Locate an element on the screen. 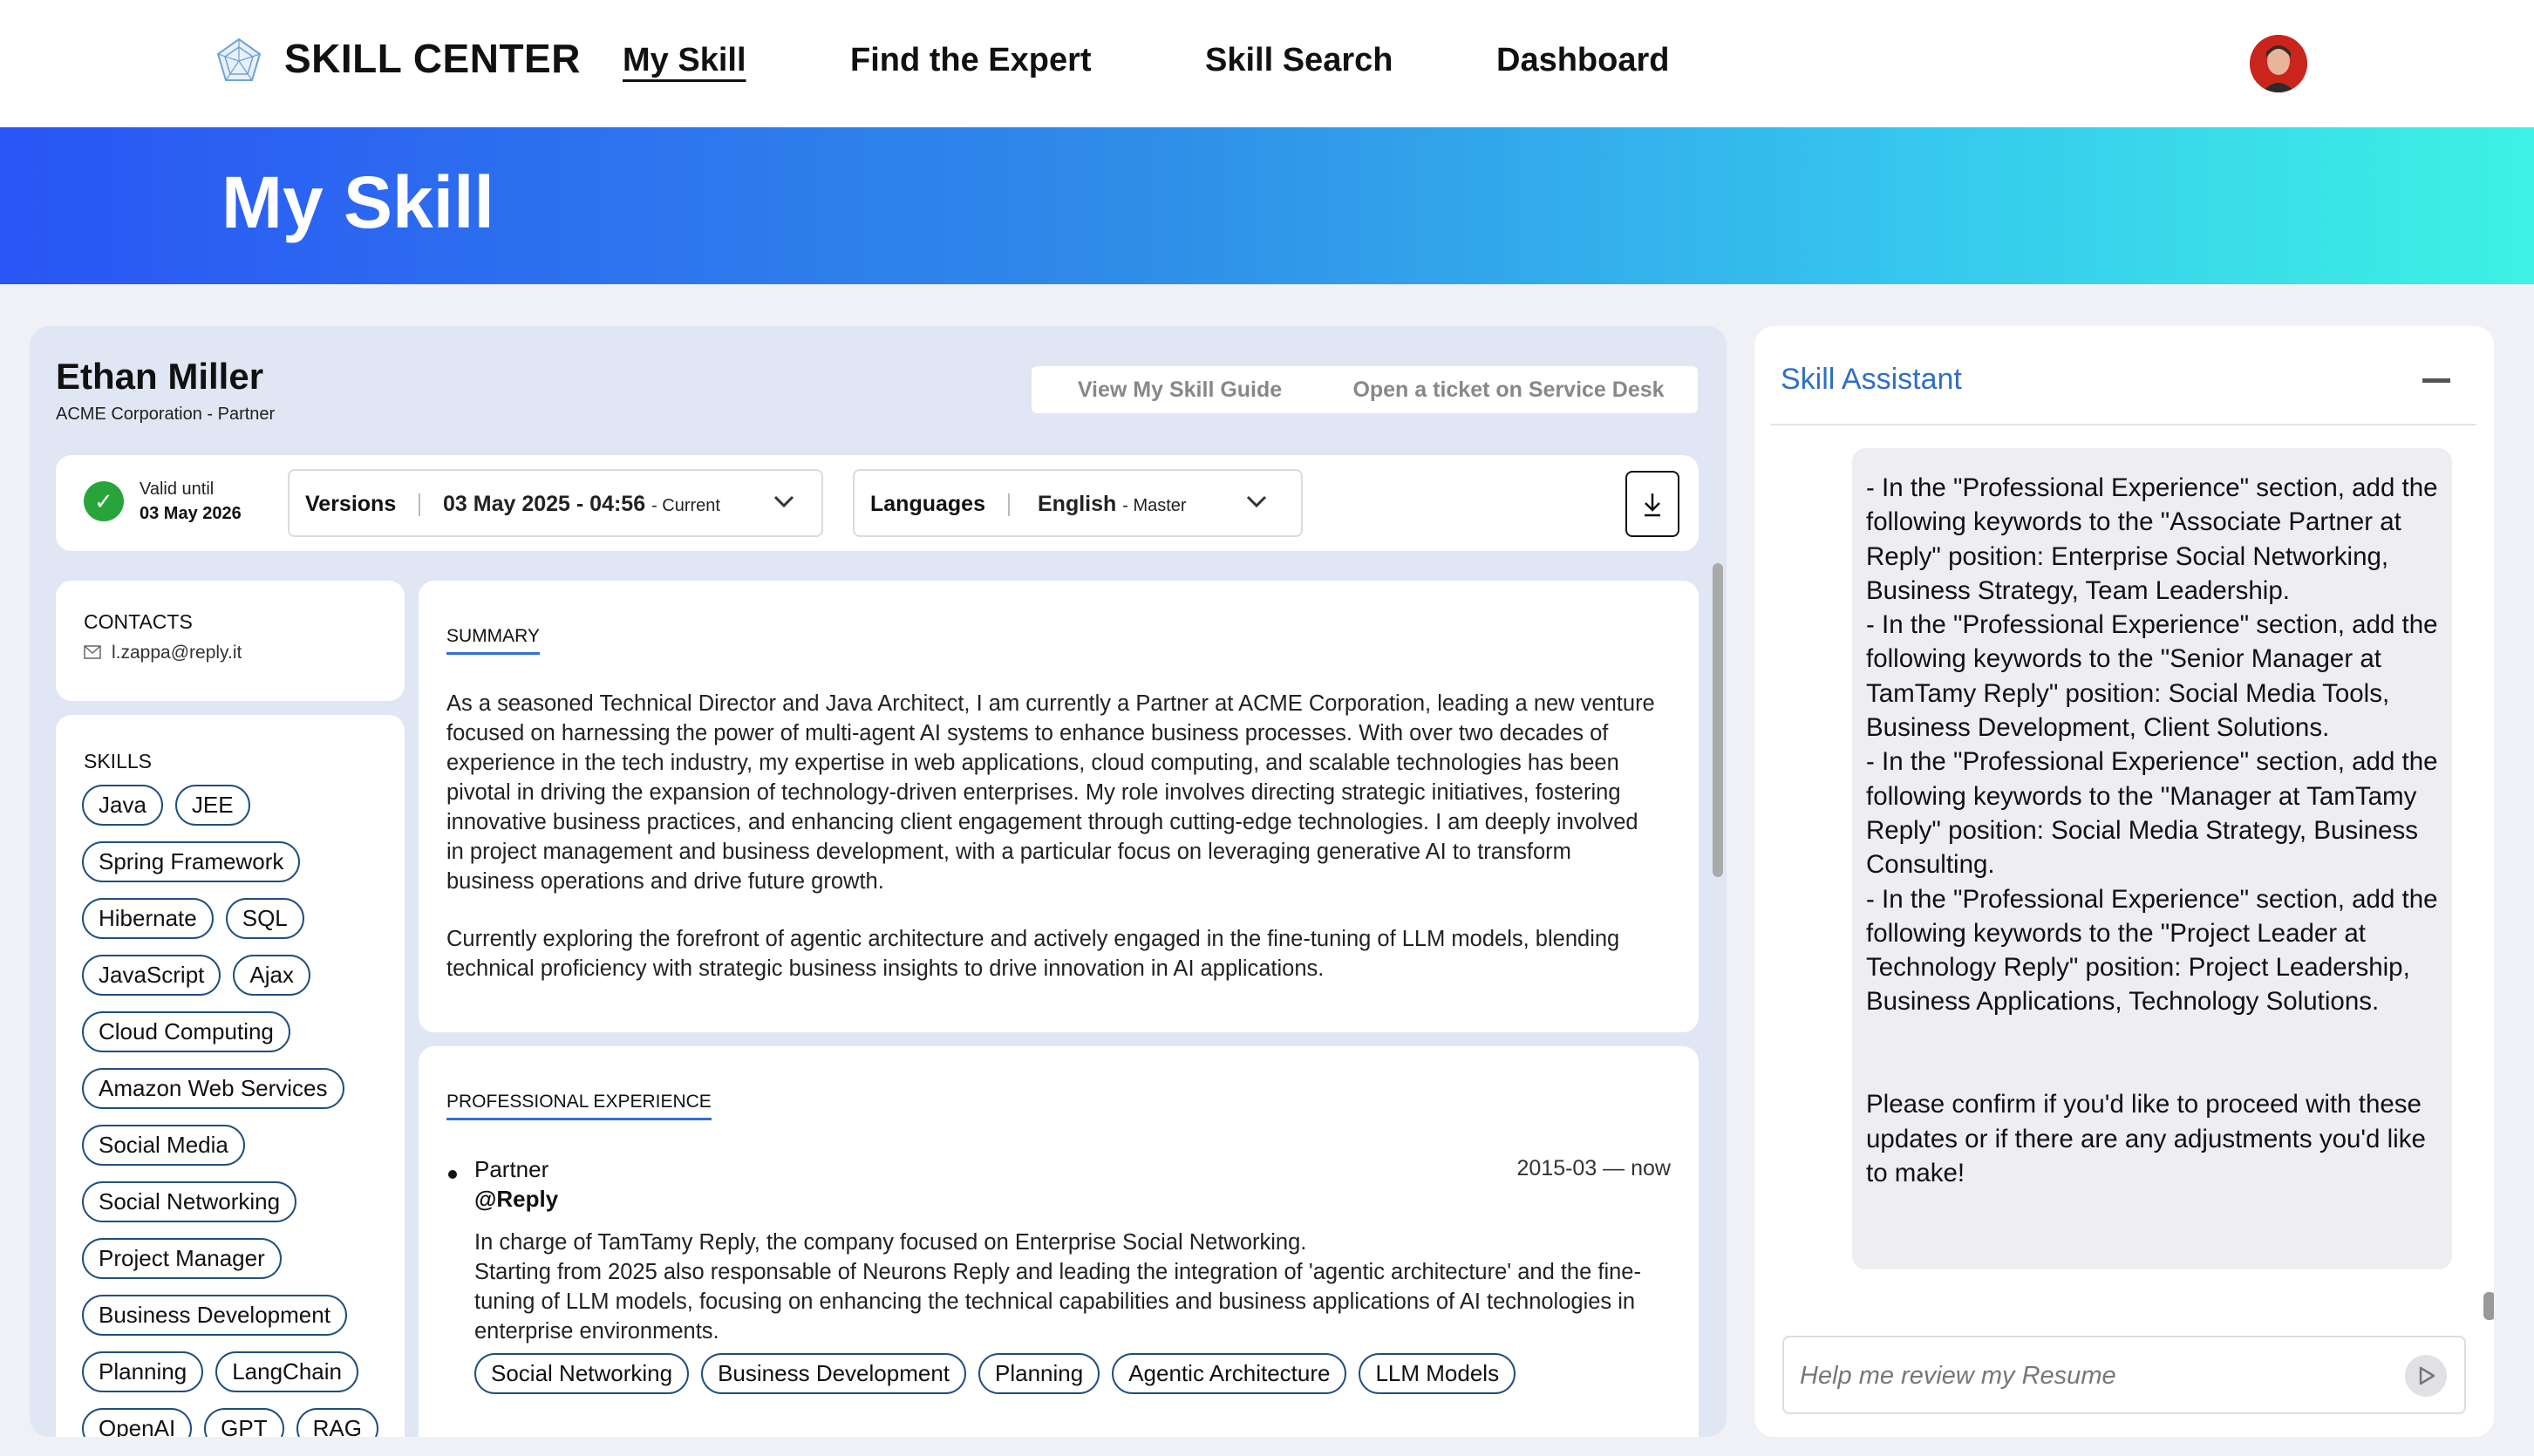 The height and width of the screenshot is (1456, 2534). download-button is located at coordinates (1652, 504).